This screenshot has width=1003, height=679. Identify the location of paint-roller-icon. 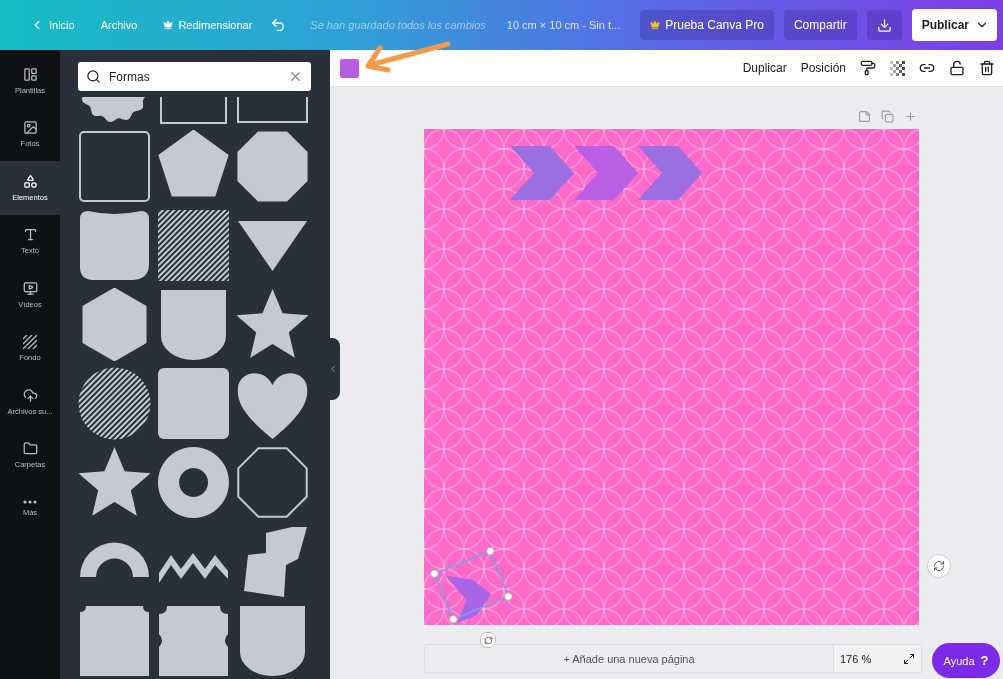
(868, 68).